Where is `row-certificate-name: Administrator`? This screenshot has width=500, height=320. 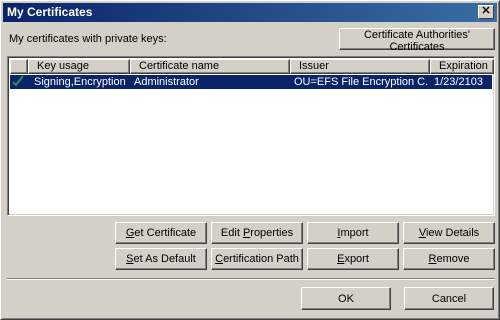
row-certificate-name: Administrator is located at coordinates (166, 82).